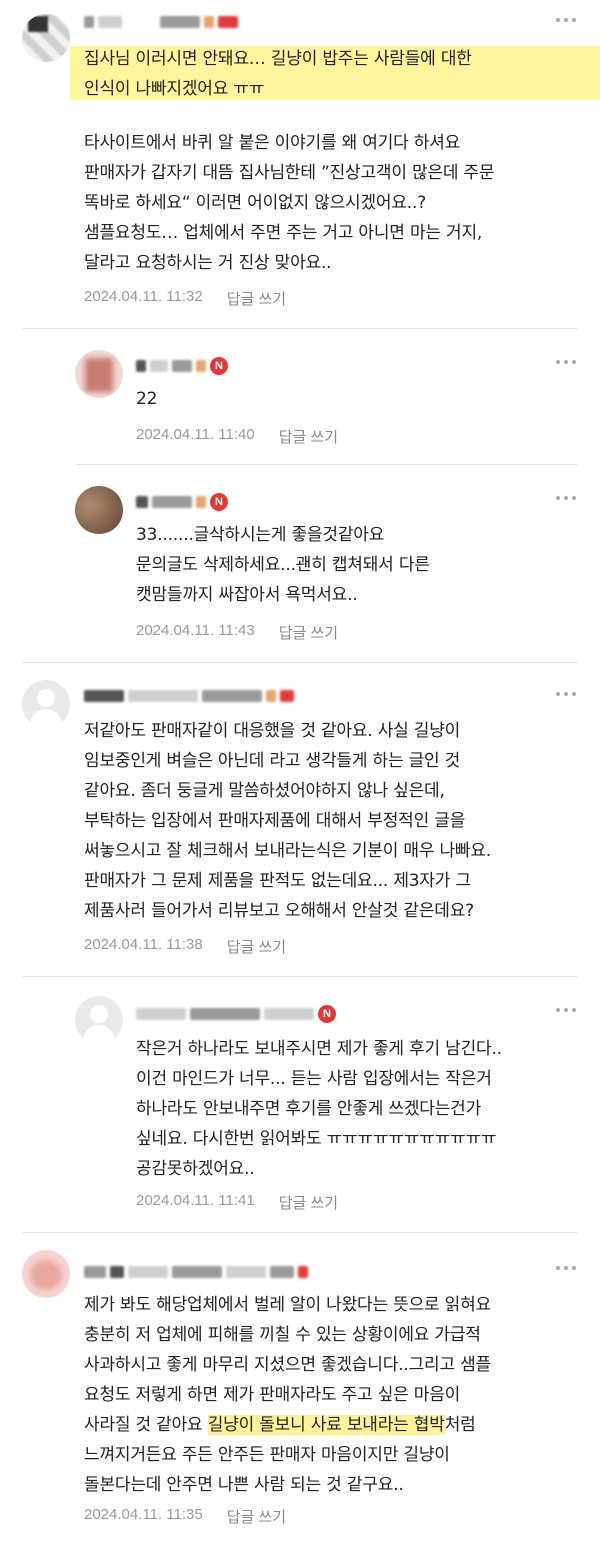  I want to click on comment-meta: 2024.04.11. 11:38 답글 쓰기, so click(185, 946).